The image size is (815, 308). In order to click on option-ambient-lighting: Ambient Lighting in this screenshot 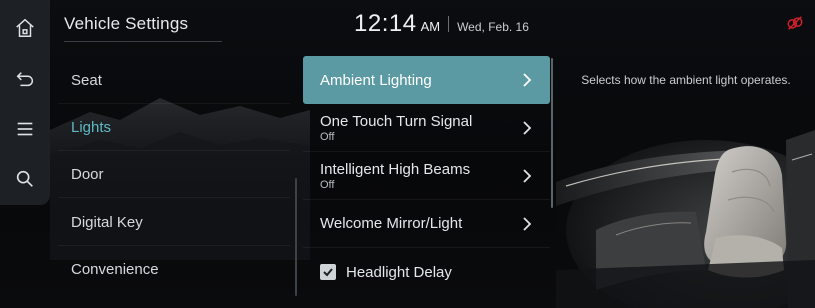, I will do `click(426, 80)`.